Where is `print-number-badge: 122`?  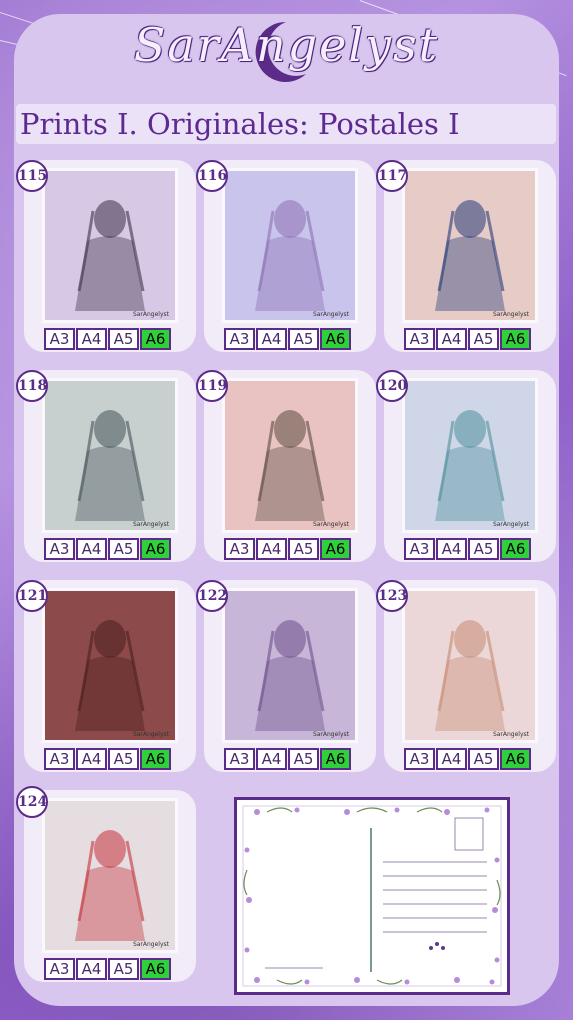
print-number-badge: 122 is located at coordinates (212, 596).